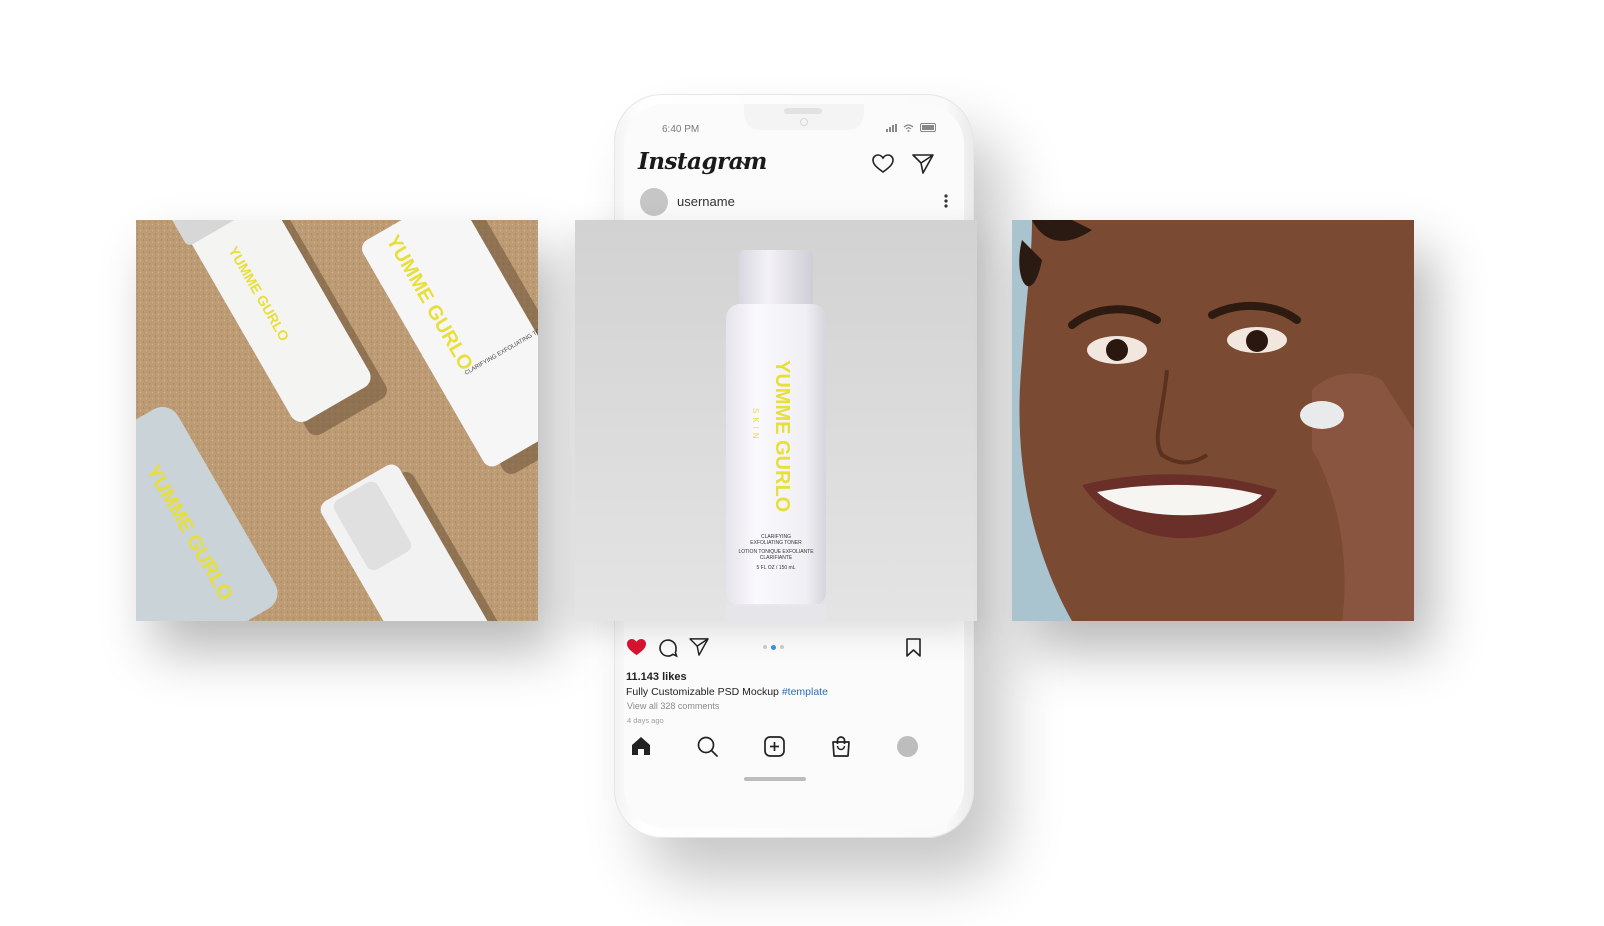 The height and width of the screenshot is (926, 1604). I want to click on model-face-image, so click(1213, 420).